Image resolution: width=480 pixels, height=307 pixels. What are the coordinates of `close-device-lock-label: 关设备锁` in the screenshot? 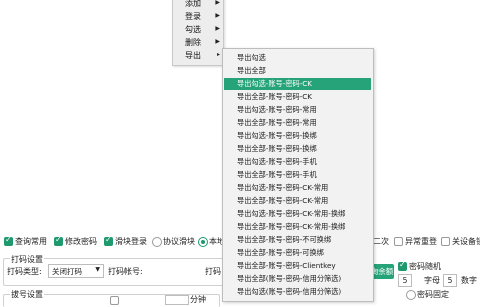 It's located at (466, 241).